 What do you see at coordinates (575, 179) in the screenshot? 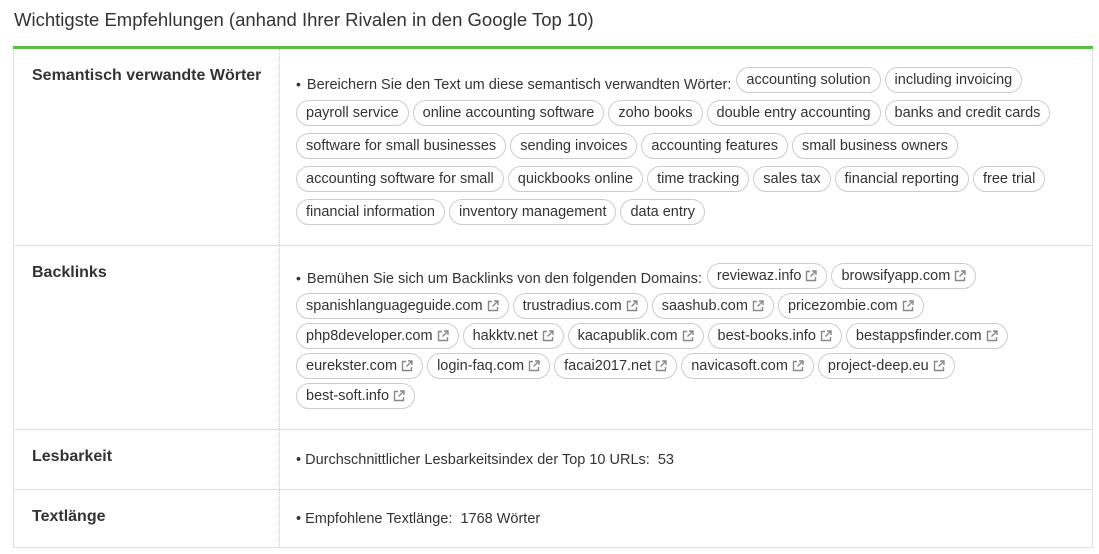
I see `semantic-word-tag: quickbooks online` at bounding box center [575, 179].